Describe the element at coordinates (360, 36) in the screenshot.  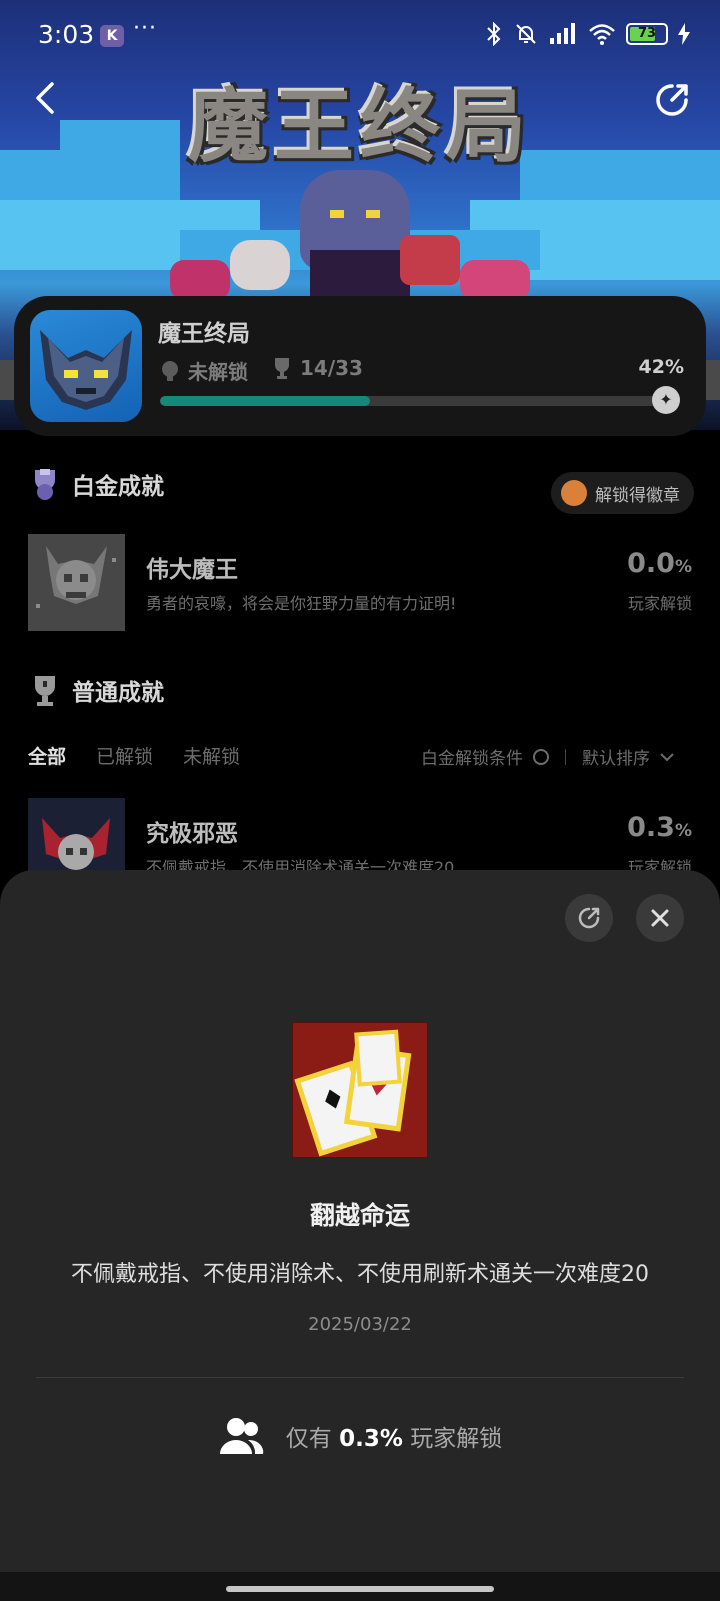
I see `status-bar: 3:03 K ··· 73` at that location.